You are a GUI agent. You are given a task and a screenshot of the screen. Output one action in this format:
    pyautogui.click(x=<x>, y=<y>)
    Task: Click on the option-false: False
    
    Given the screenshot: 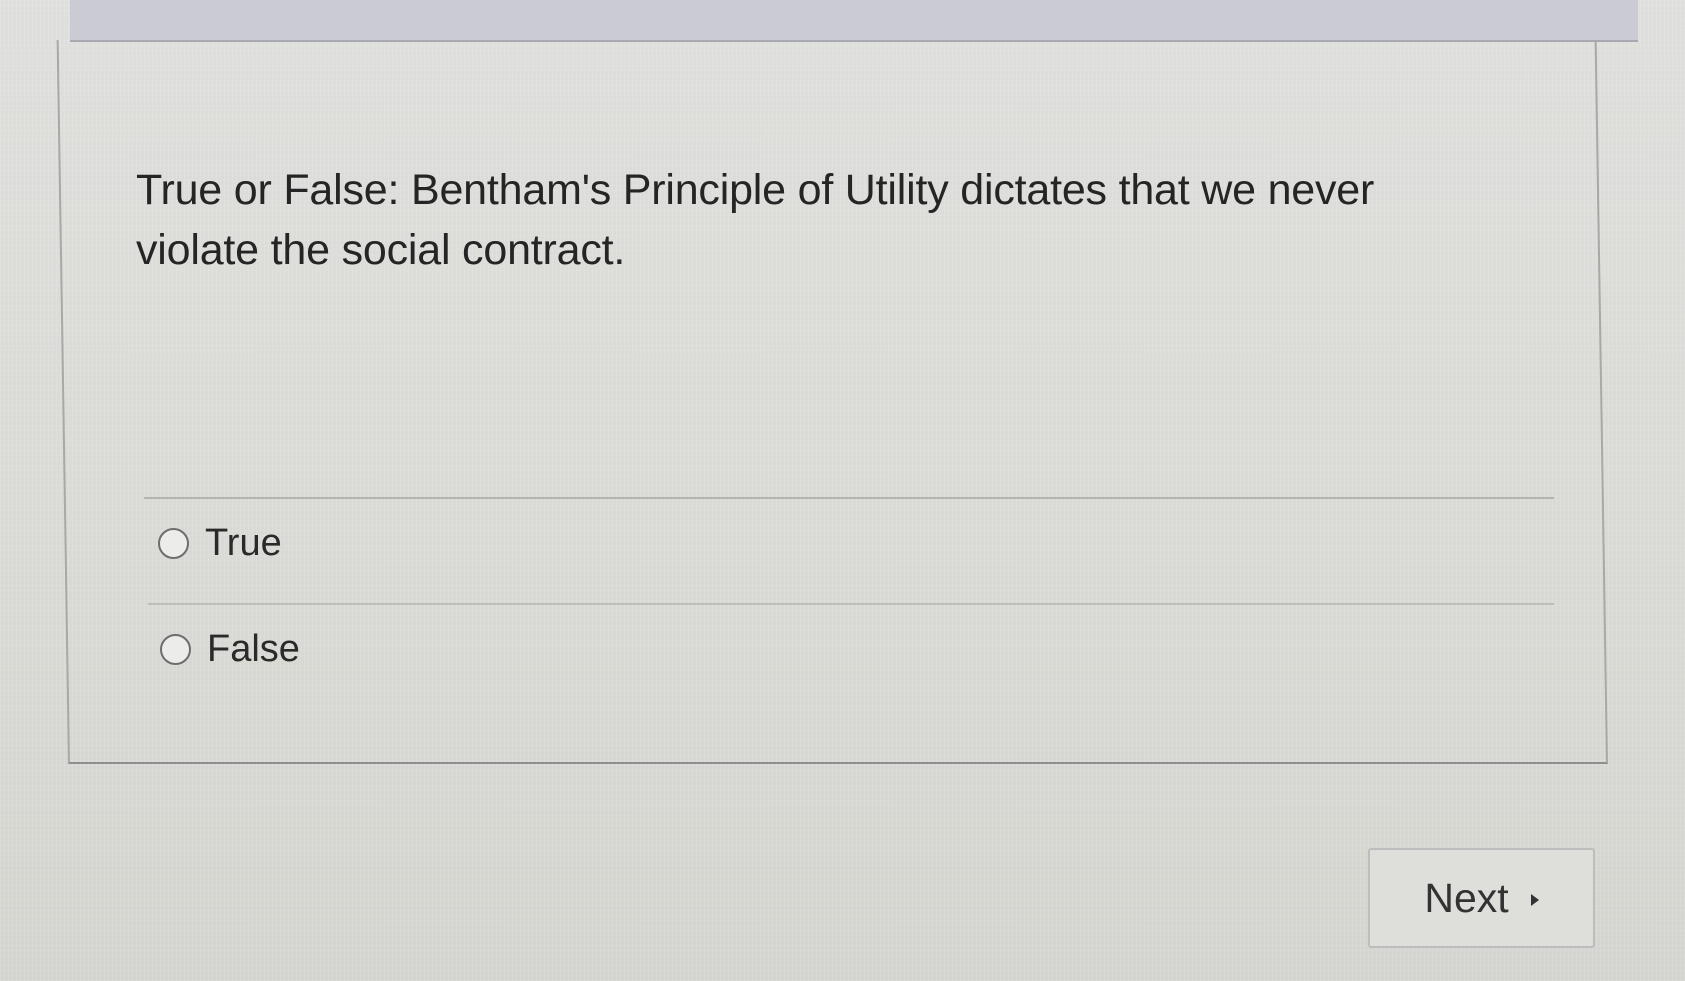 What is the action you would take?
    pyautogui.click(x=230, y=649)
    